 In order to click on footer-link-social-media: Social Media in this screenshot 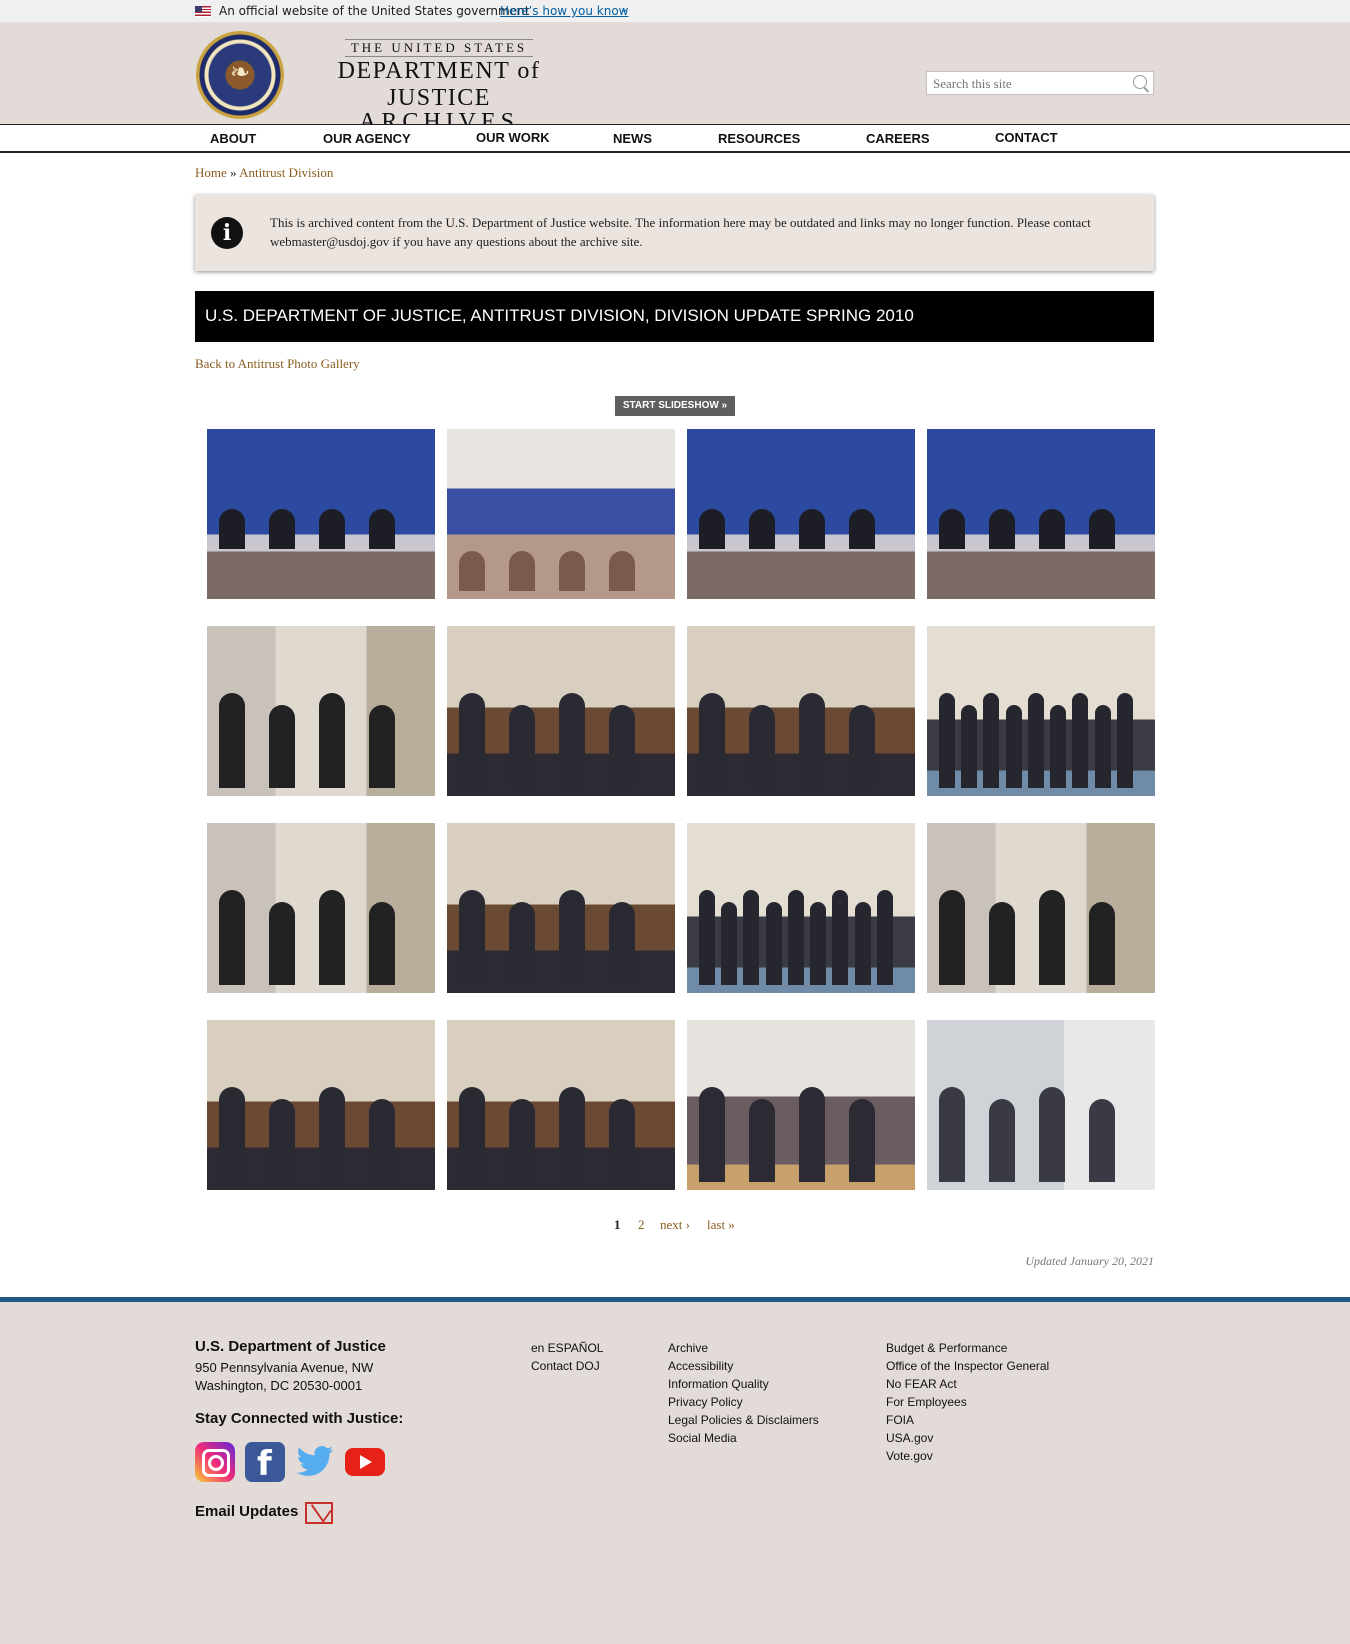, I will do `click(702, 1438)`.